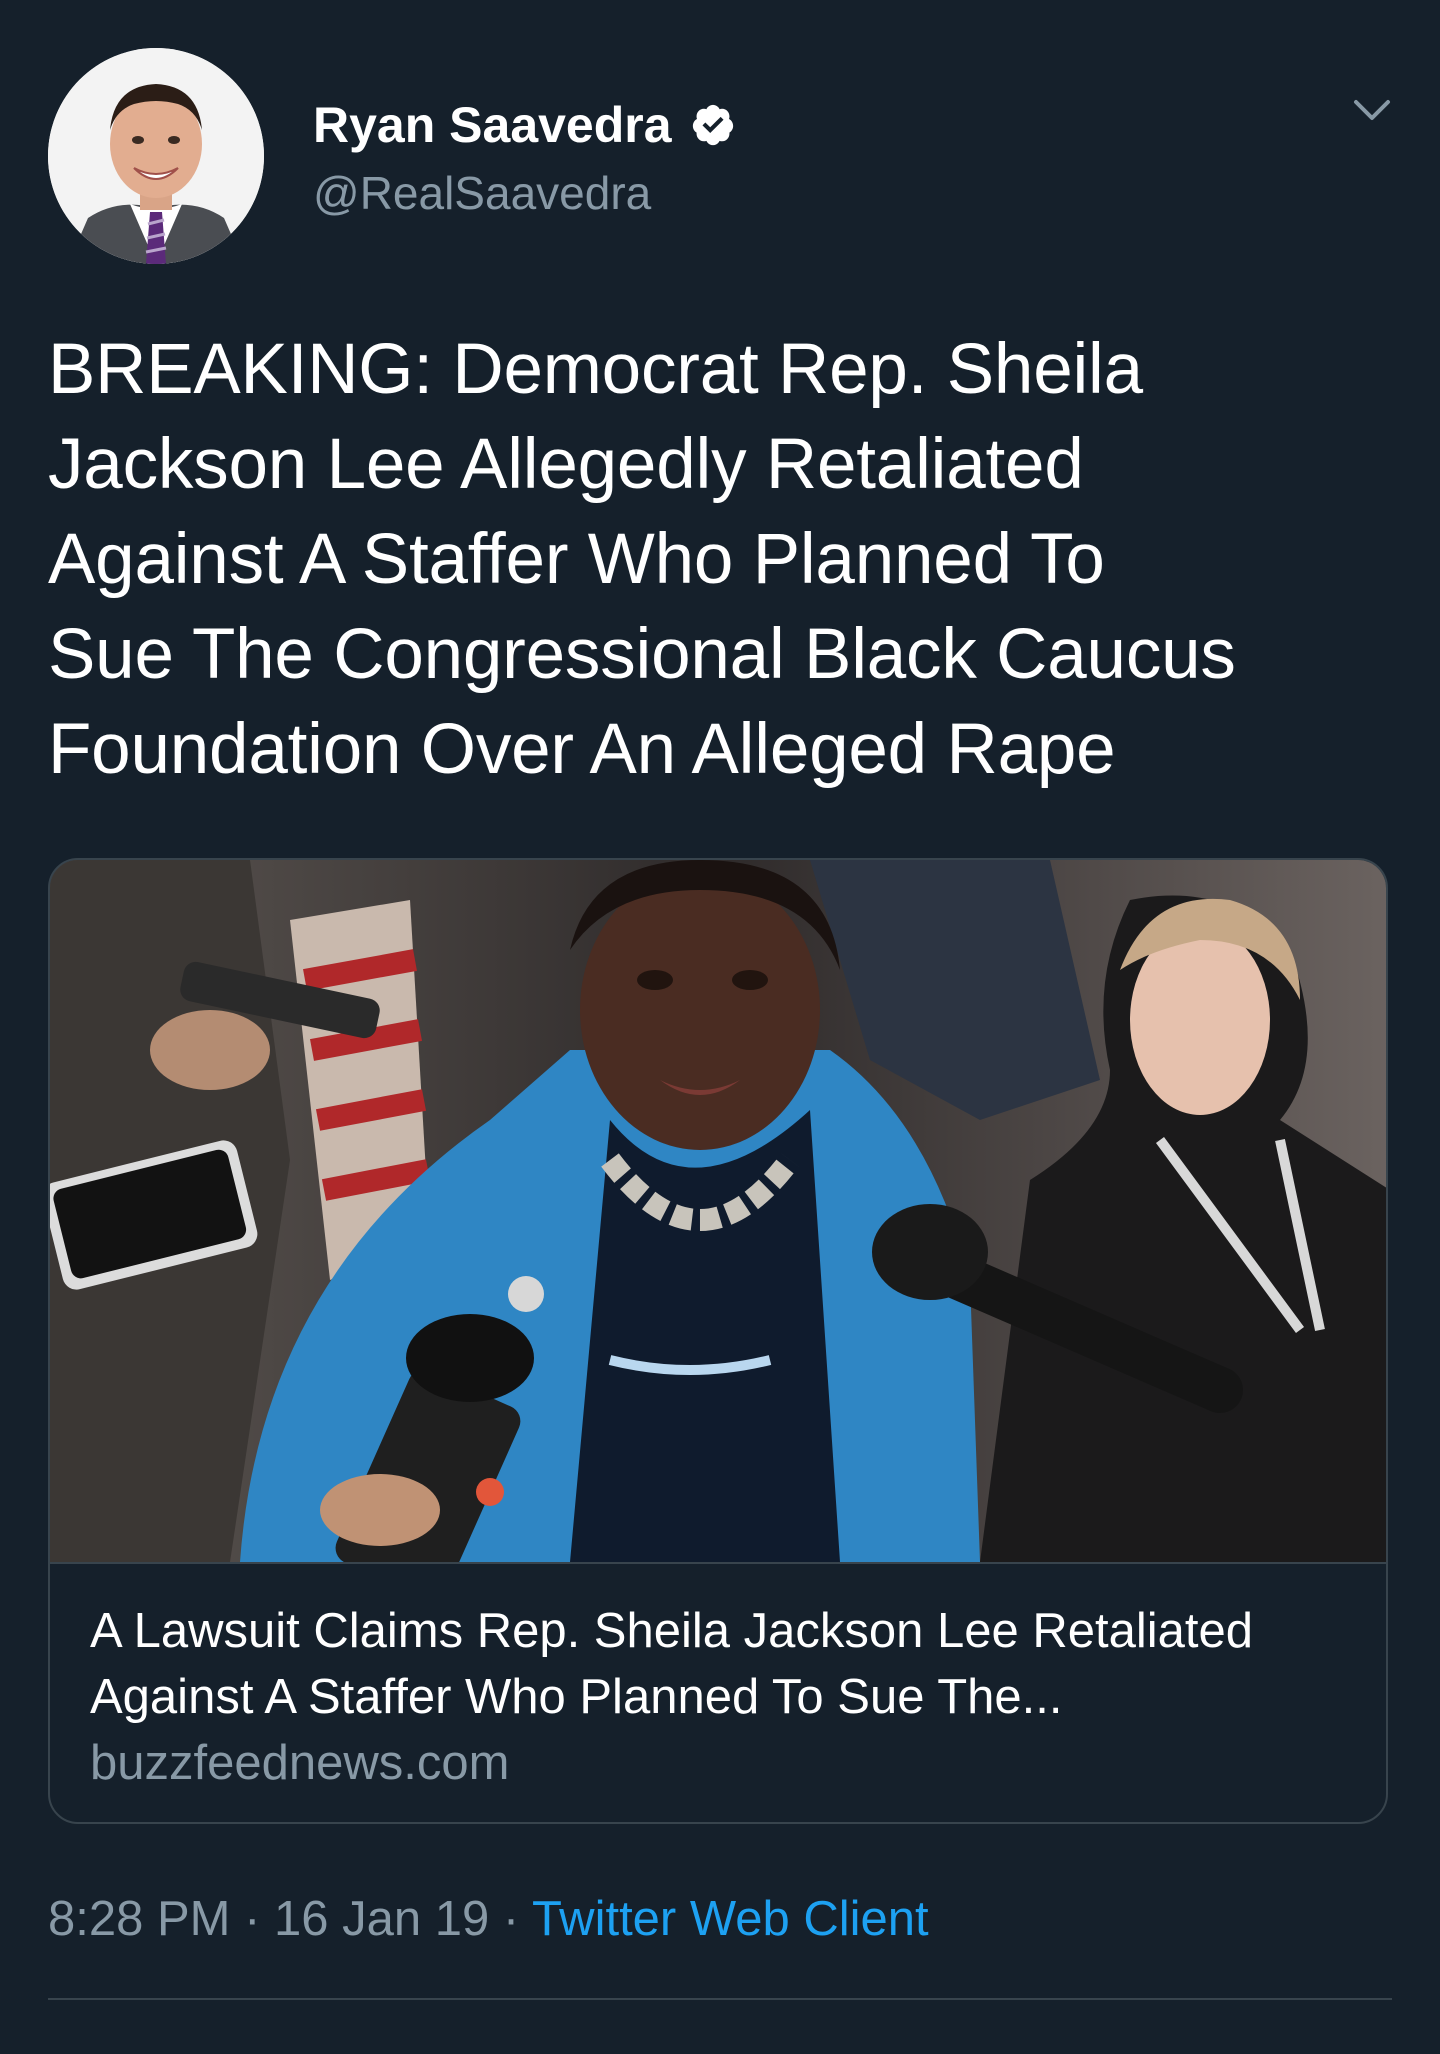  I want to click on chevron-down-icon, so click(1372, 110).